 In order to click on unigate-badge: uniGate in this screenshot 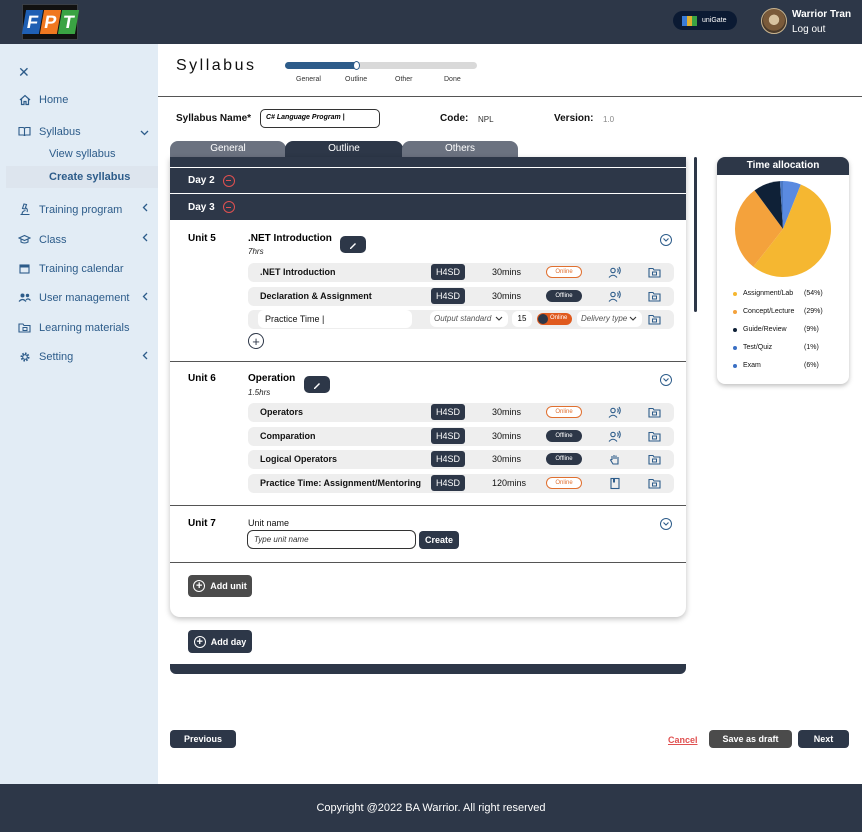, I will do `click(705, 20)`.